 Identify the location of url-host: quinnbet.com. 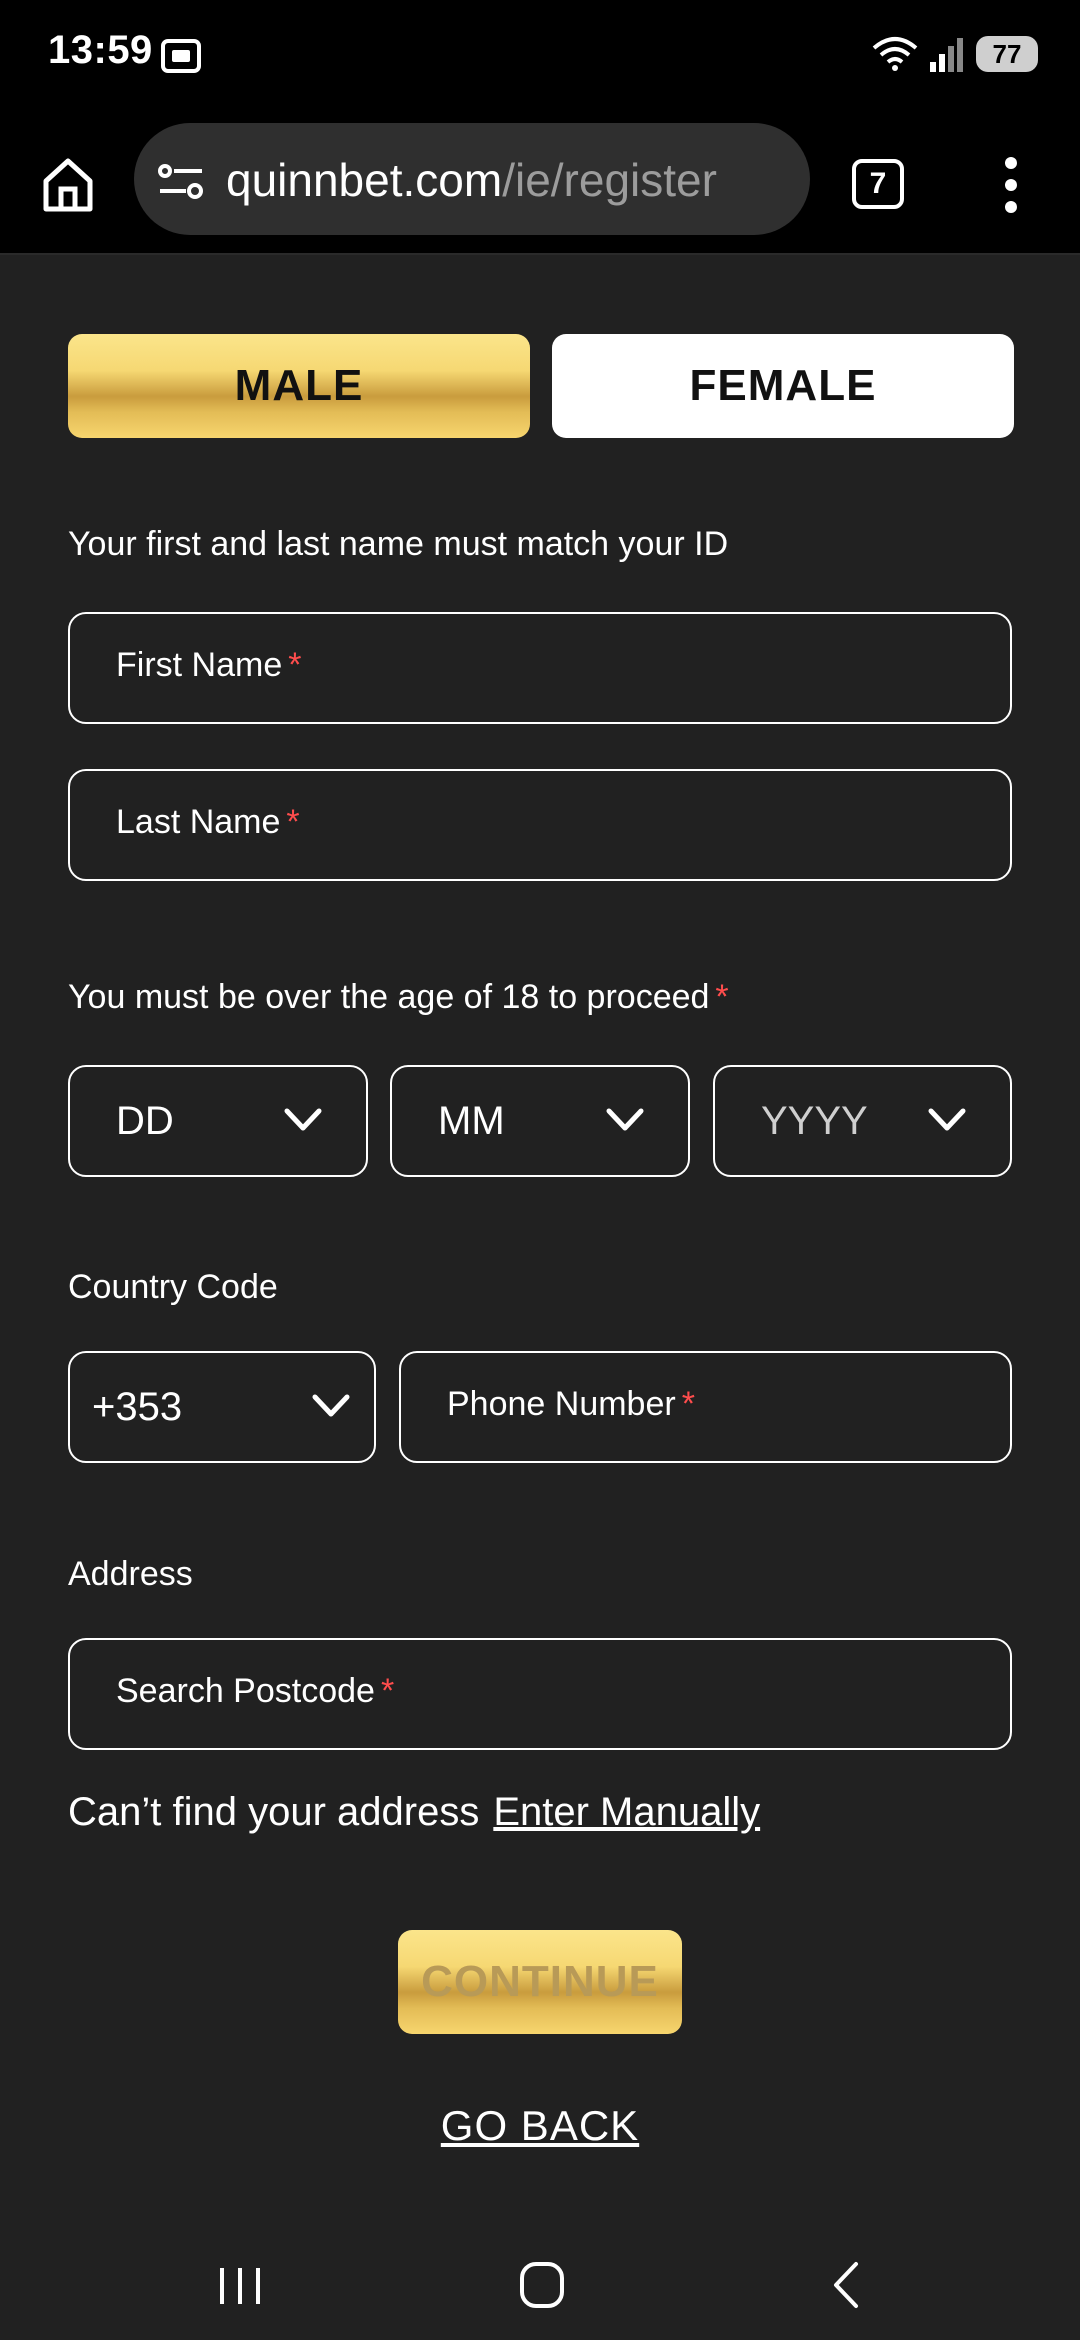
(364, 180).